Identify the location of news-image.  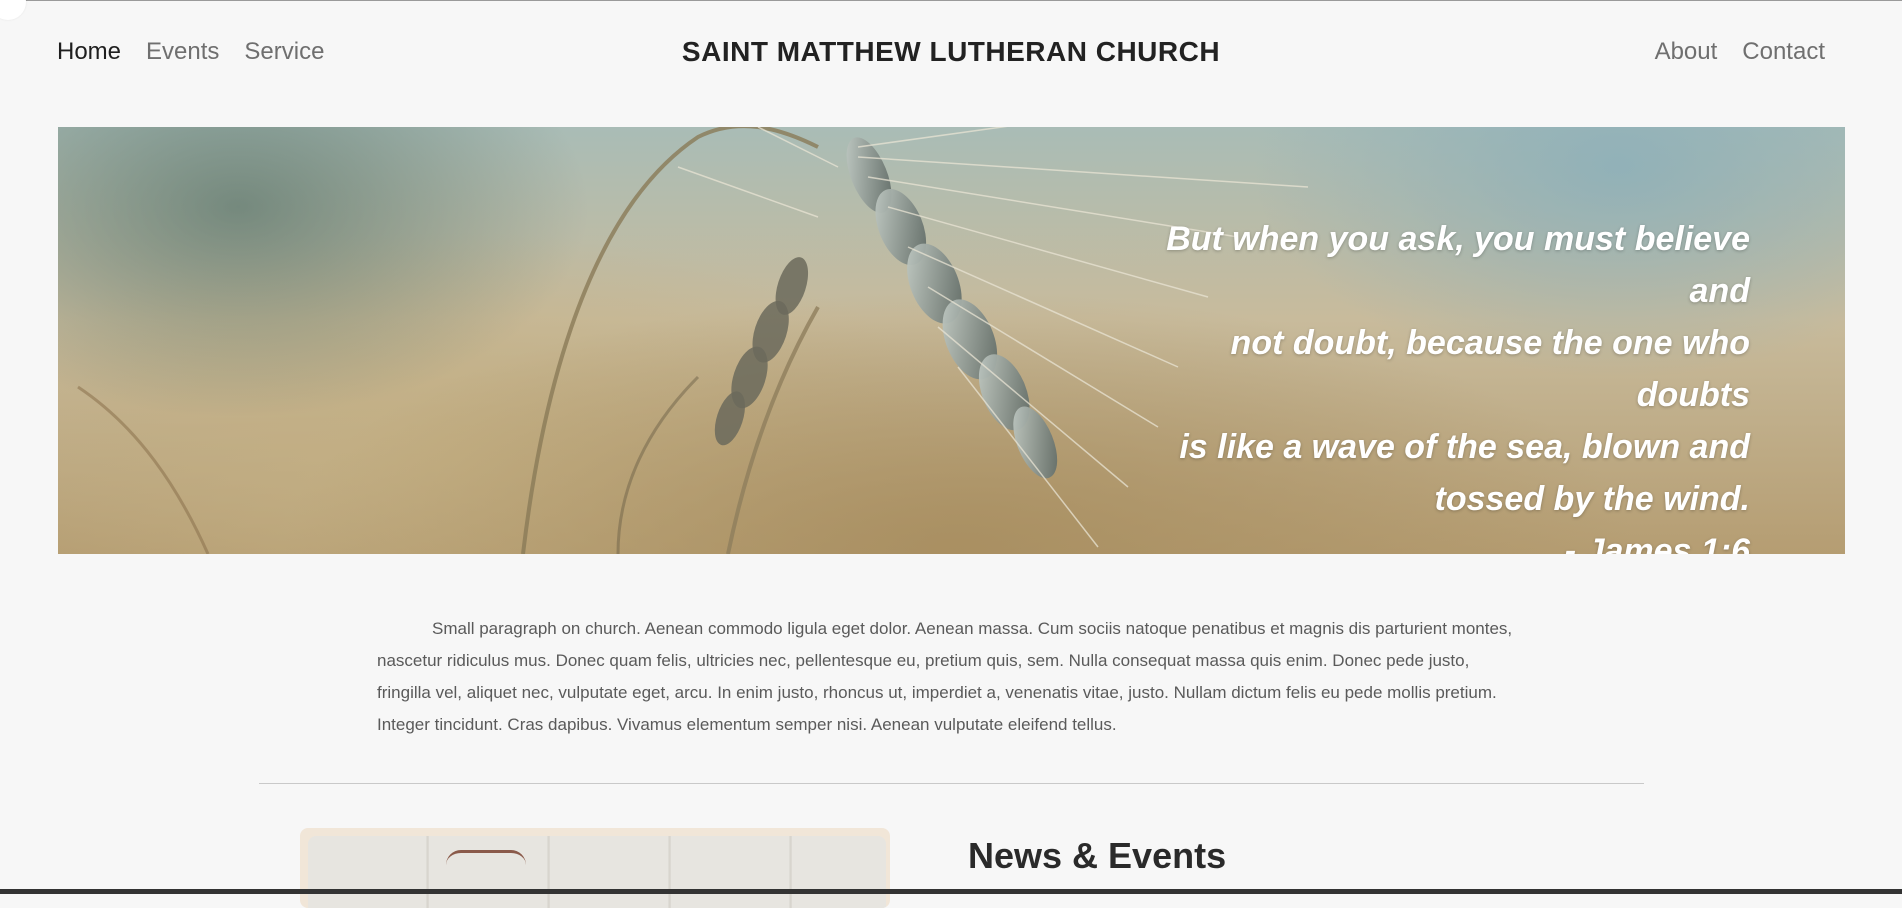
(595, 868).